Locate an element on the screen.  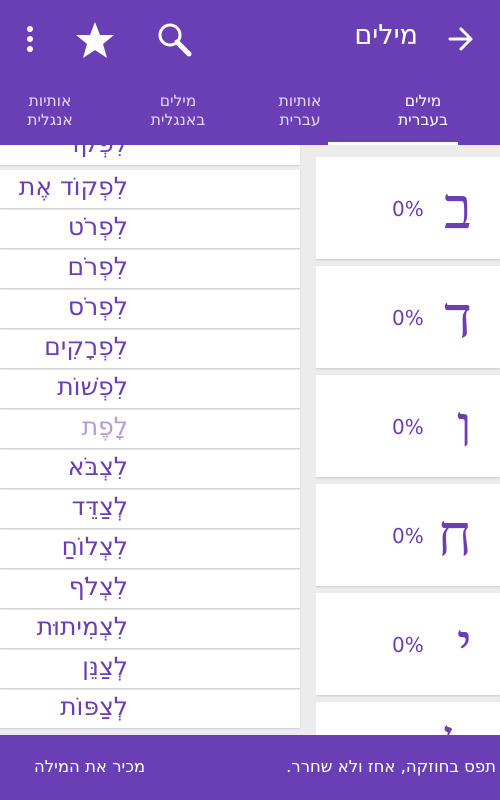
tab-english-letters: אותיות אנגלית is located at coordinates (50, 116).